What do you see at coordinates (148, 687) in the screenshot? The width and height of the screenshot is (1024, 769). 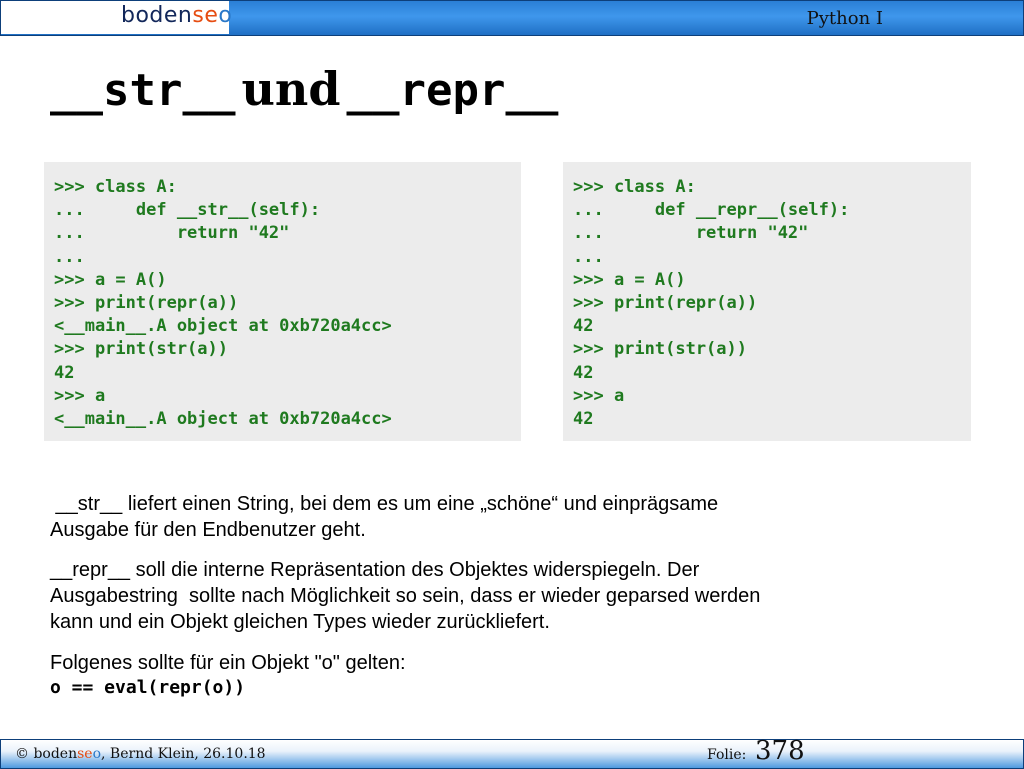 I see `eval-formula: o == eval(repr(o))` at bounding box center [148, 687].